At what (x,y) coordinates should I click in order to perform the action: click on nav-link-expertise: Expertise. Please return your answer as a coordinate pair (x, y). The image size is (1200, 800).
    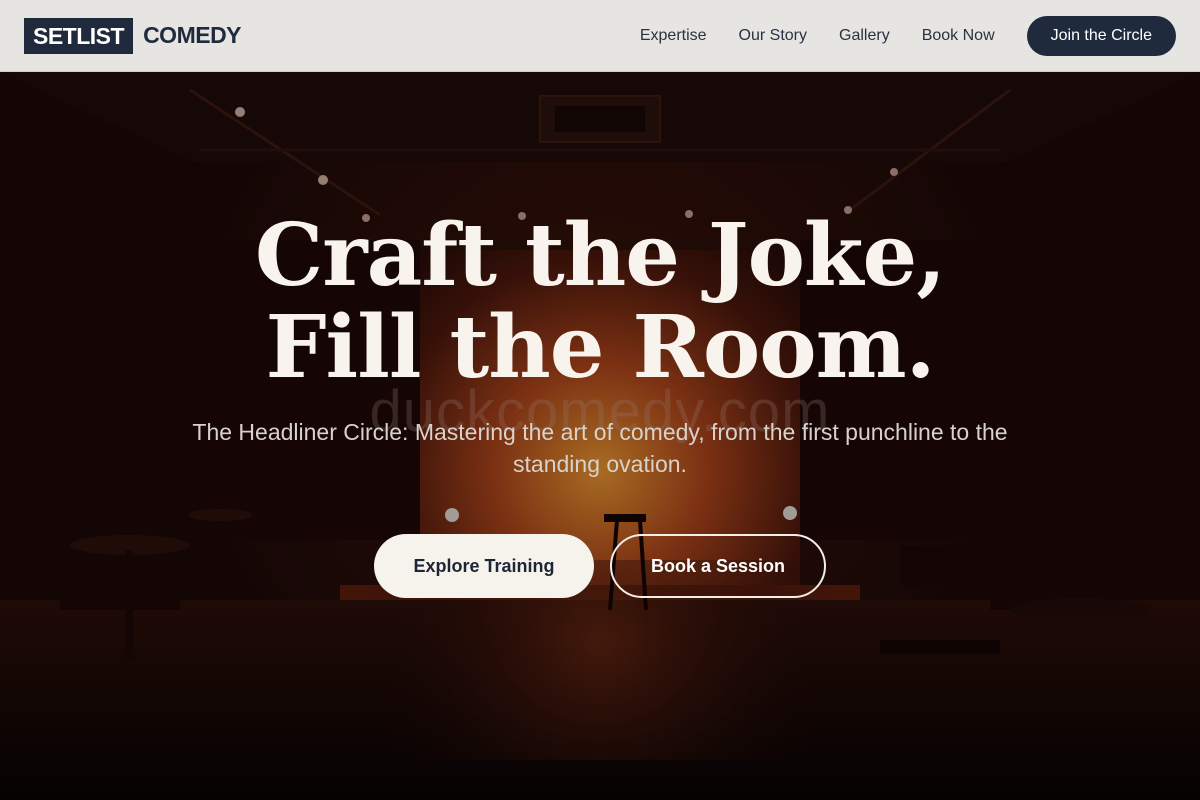
    Looking at the image, I should click on (673, 36).